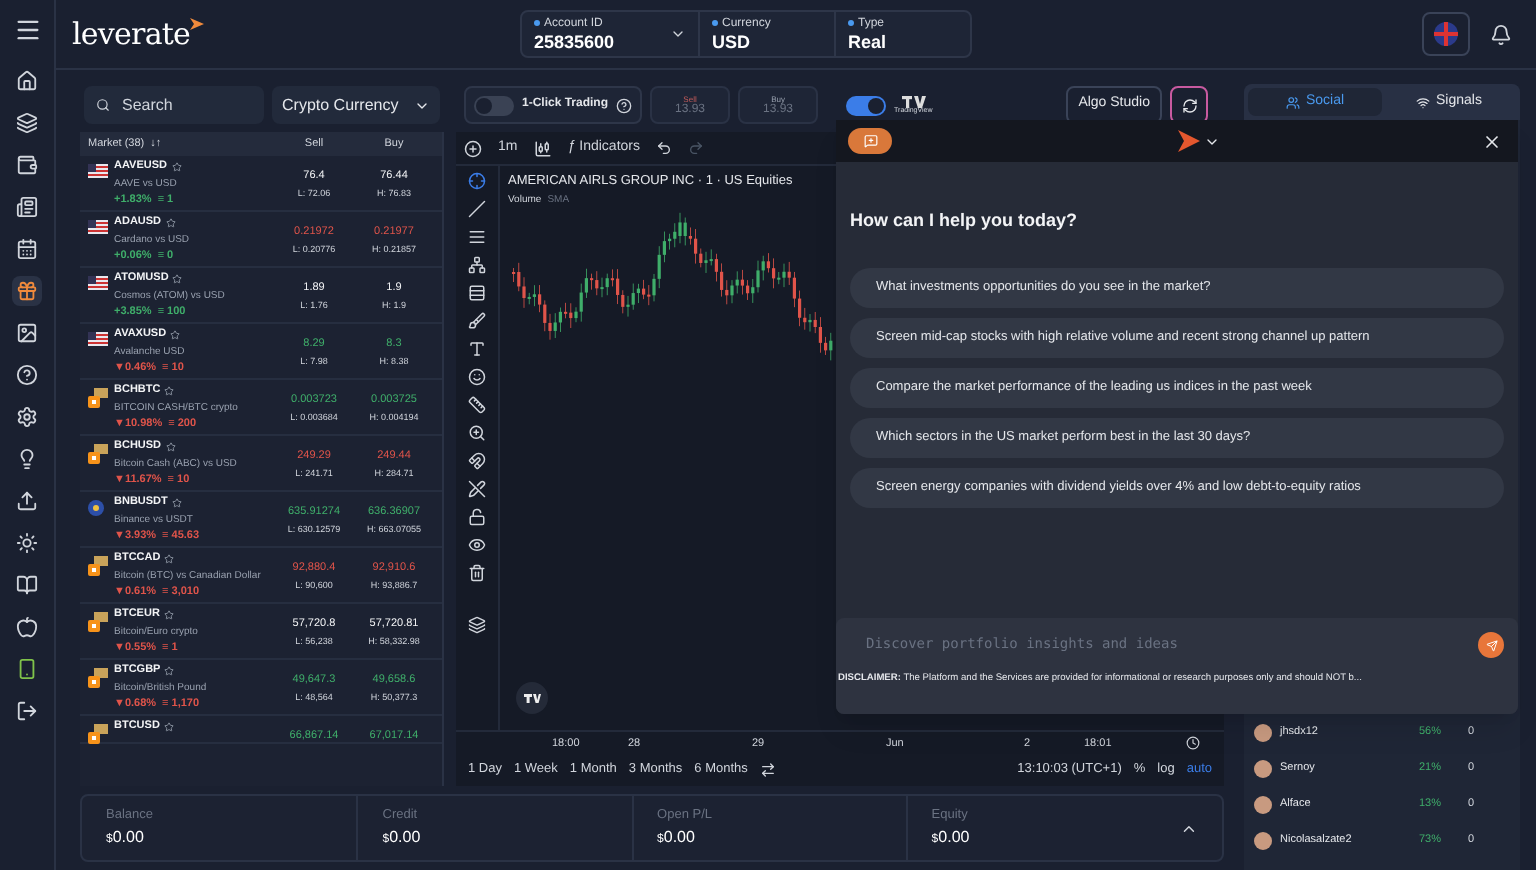  I want to click on trash-icon, so click(477, 573).